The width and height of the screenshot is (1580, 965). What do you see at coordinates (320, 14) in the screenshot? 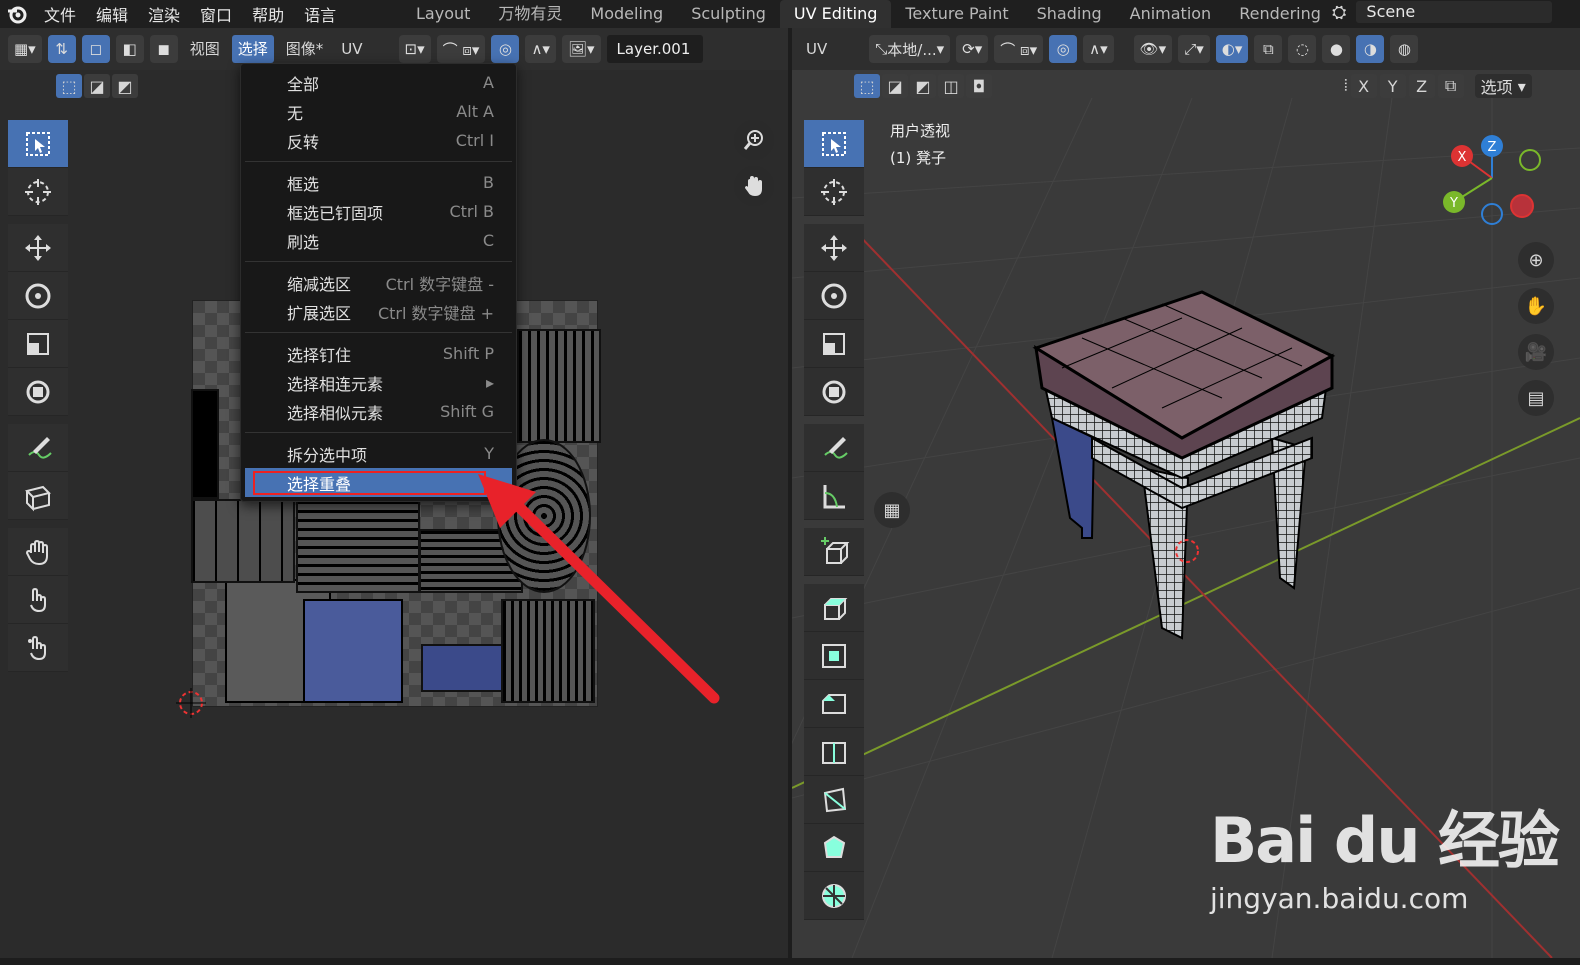
I see `menu-language: 语言` at bounding box center [320, 14].